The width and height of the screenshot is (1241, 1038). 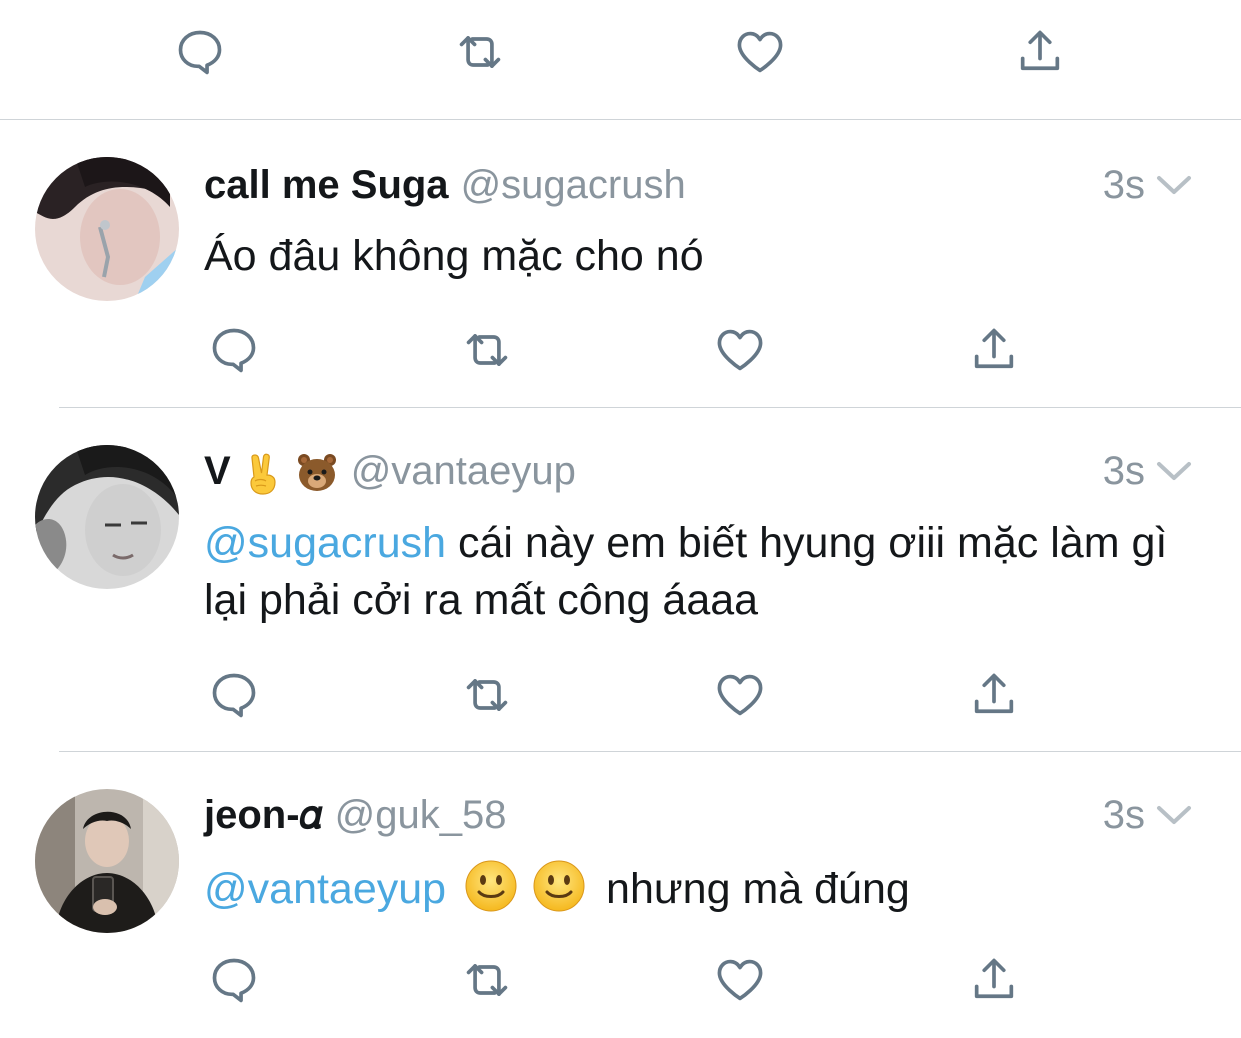 I want to click on display-name: V, so click(x=217, y=471).